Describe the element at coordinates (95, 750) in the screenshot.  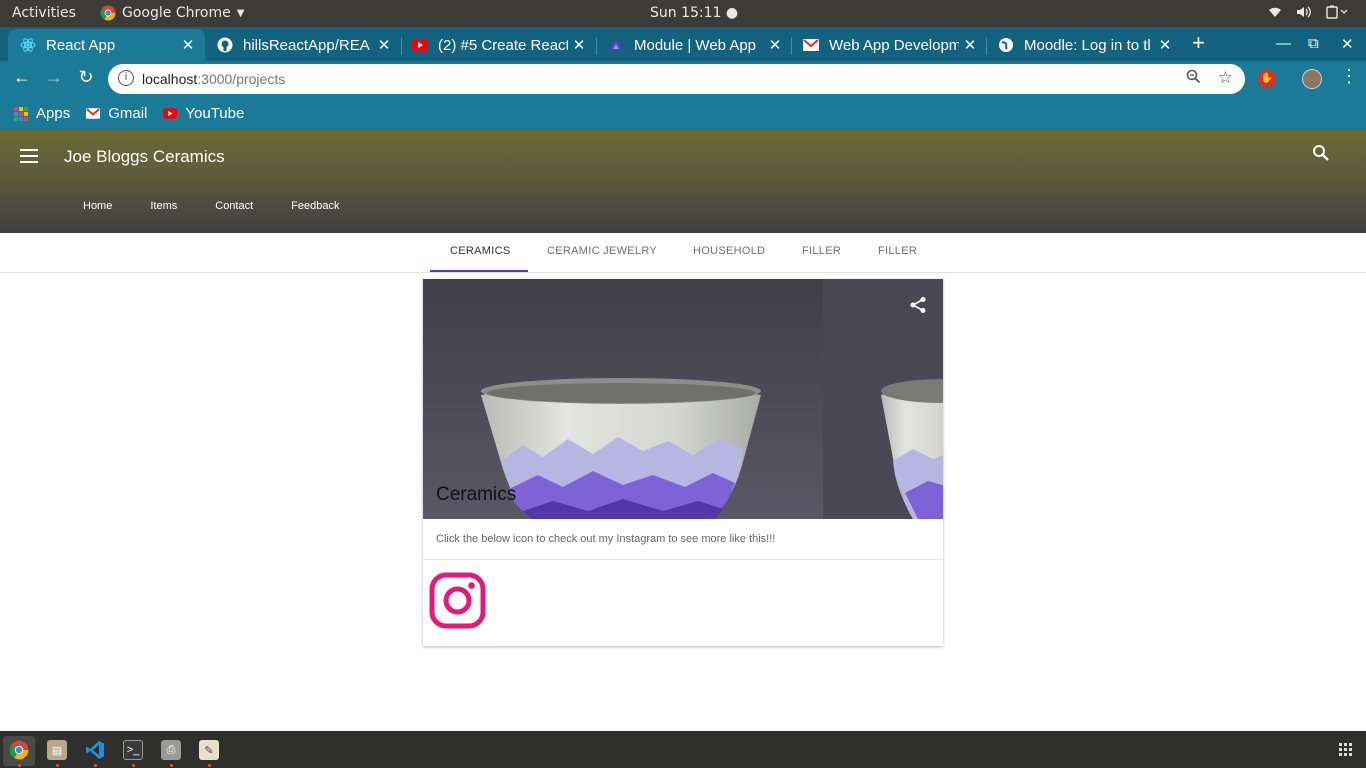
I see `vscode-icon` at that location.